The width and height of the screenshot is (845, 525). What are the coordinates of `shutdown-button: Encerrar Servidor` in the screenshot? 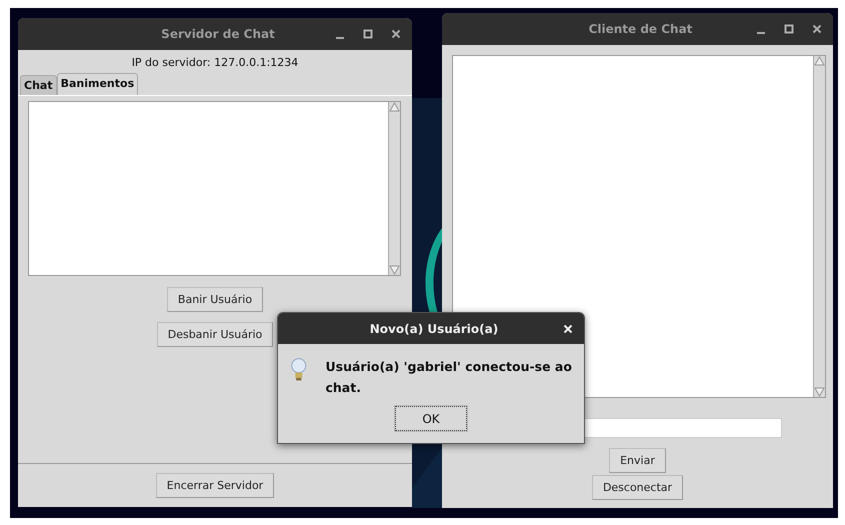 It's located at (215, 485).